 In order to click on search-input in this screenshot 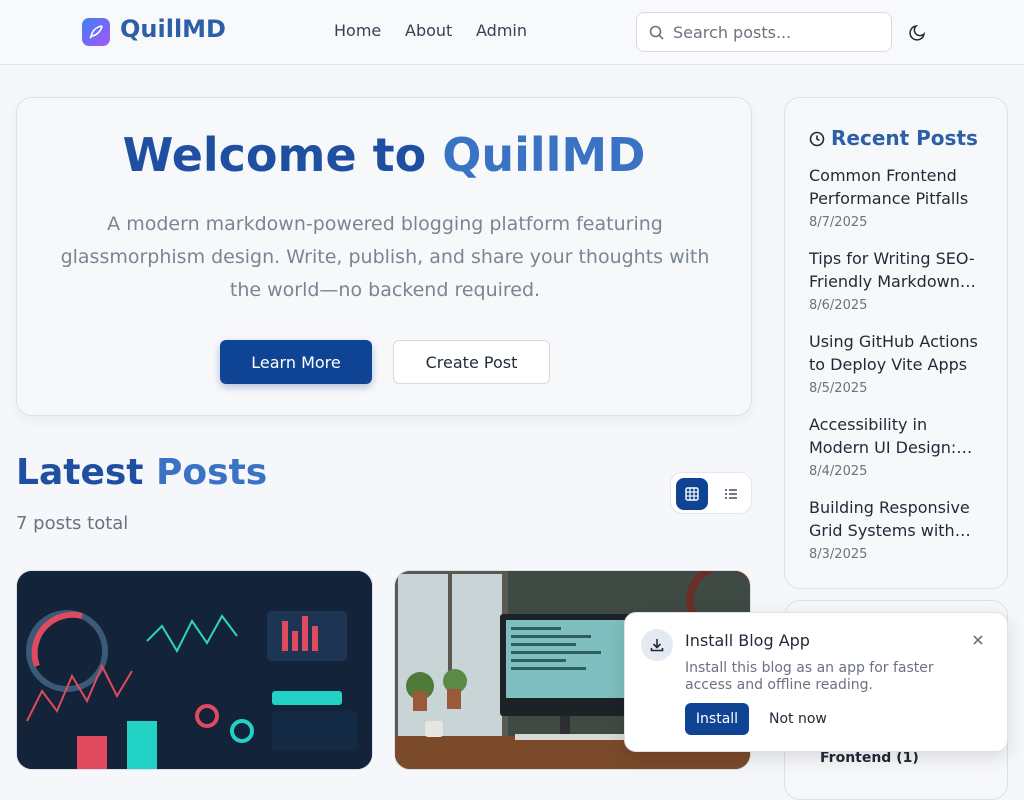, I will do `click(778, 32)`.